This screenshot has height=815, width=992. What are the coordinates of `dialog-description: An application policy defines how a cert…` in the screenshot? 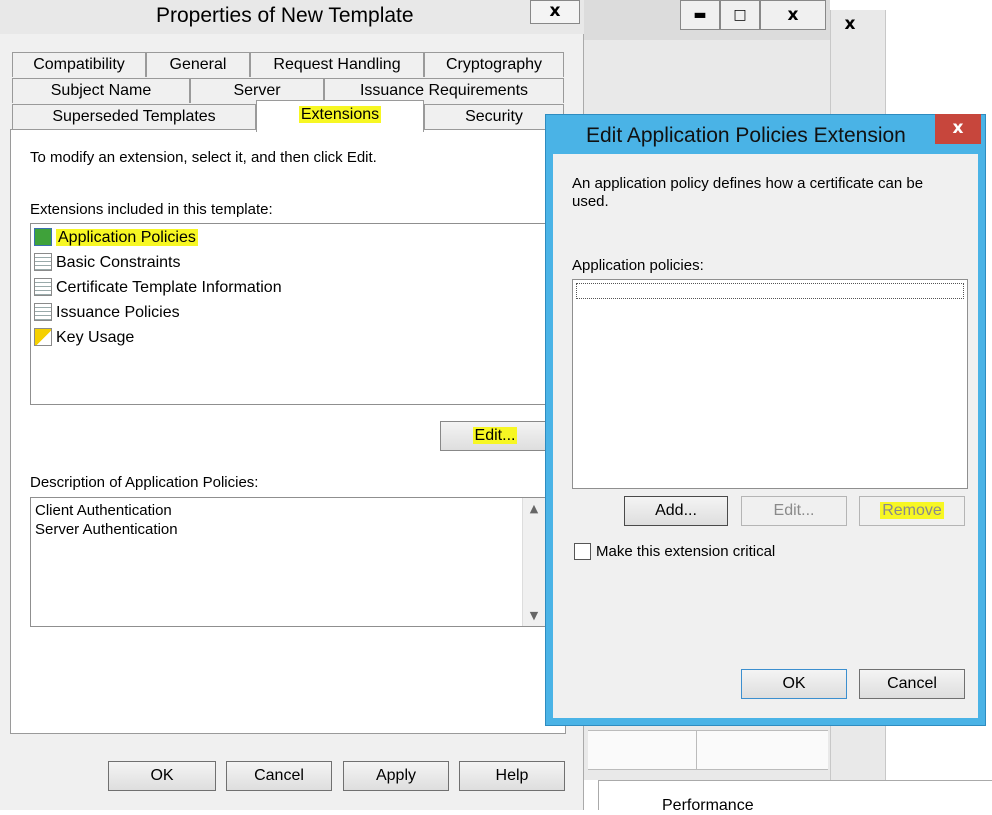 It's located at (748, 192).